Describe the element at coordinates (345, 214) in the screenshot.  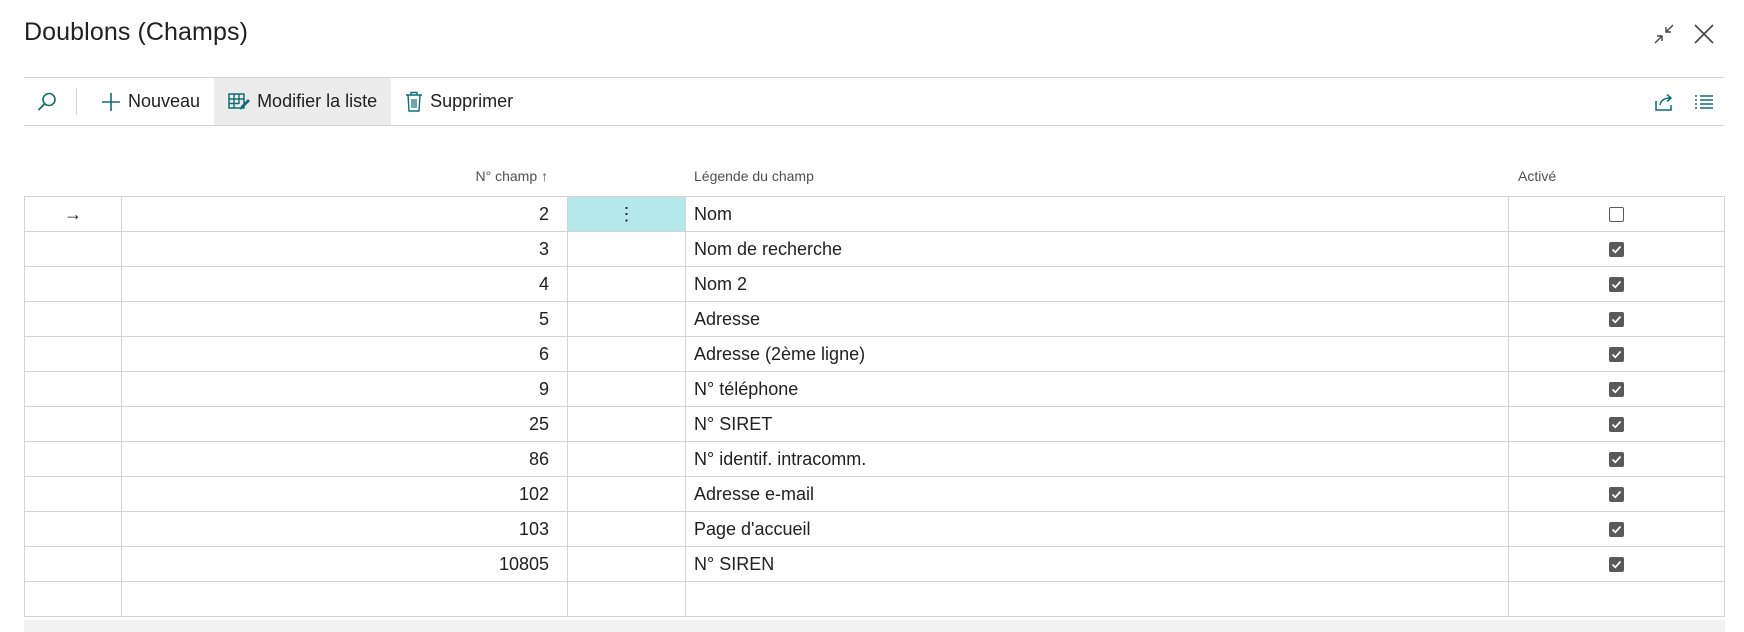
I see `field-no-cell: 2` at that location.